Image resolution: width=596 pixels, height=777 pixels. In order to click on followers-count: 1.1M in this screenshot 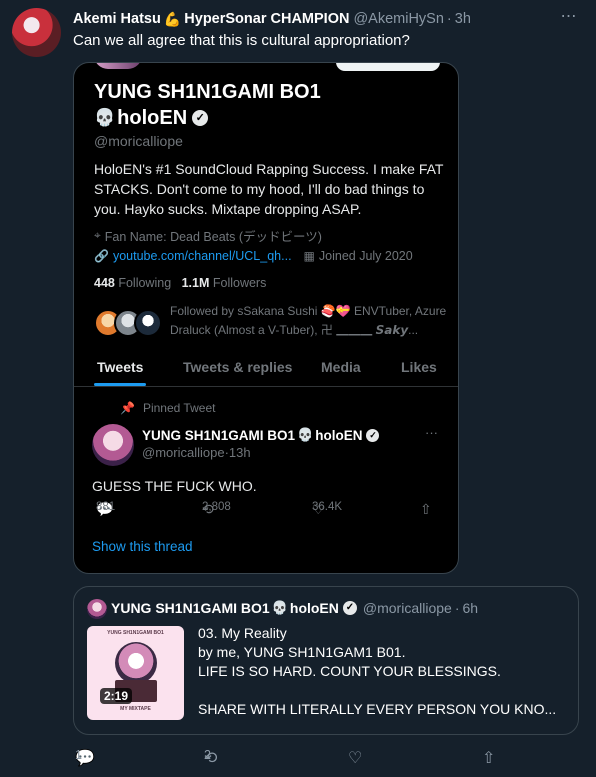, I will do `click(195, 283)`.